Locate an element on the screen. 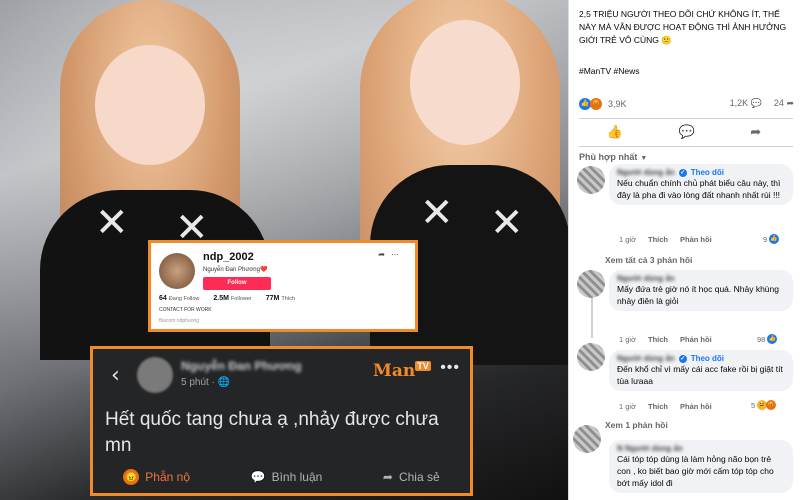  comment-button-icon: 💬 is located at coordinates (687, 132).